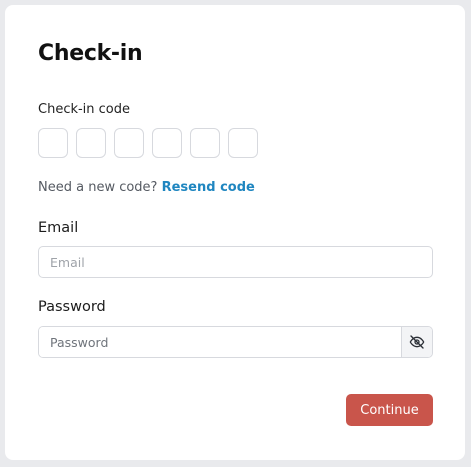 This screenshot has width=471, height=467. What do you see at coordinates (90, 53) in the screenshot?
I see `page-title: Check-in` at bounding box center [90, 53].